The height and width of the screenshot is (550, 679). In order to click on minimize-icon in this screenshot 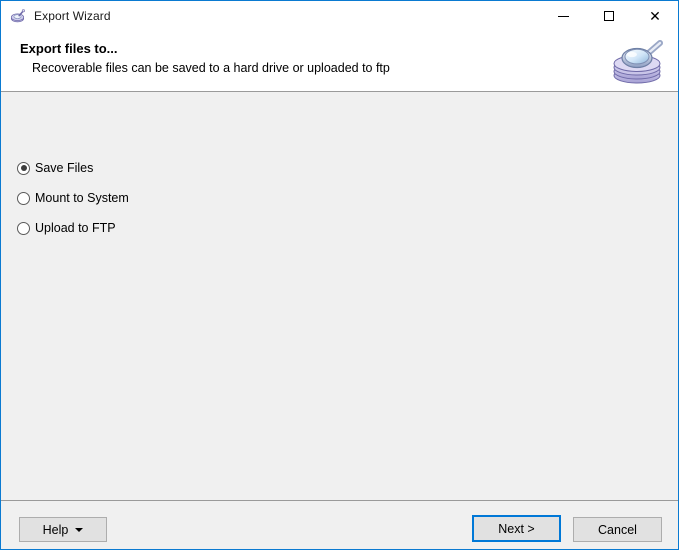, I will do `click(563, 16)`.